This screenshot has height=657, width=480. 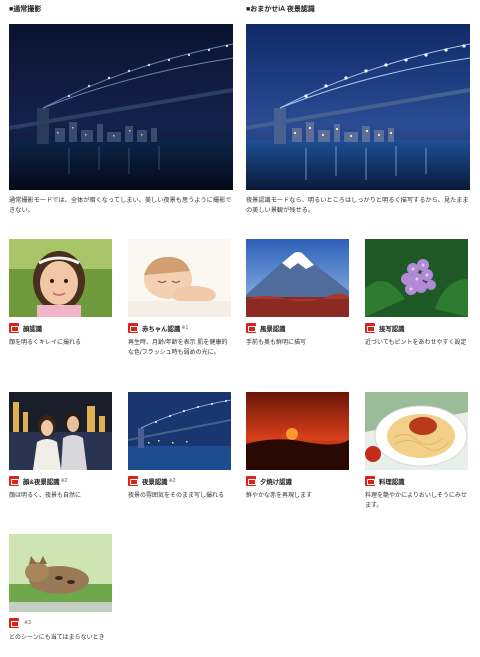 What do you see at coordinates (416, 343) in the screenshot?
I see `scene-description: 近づいてもピントをあわせやすく設定` at bounding box center [416, 343].